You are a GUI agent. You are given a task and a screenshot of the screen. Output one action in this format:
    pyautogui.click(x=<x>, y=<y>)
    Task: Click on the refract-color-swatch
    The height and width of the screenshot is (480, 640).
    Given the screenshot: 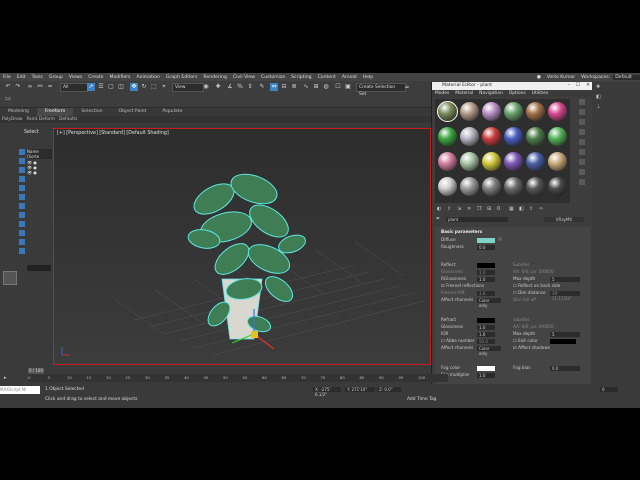 What is the action you would take?
    pyautogui.click(x=486, y=320)
    